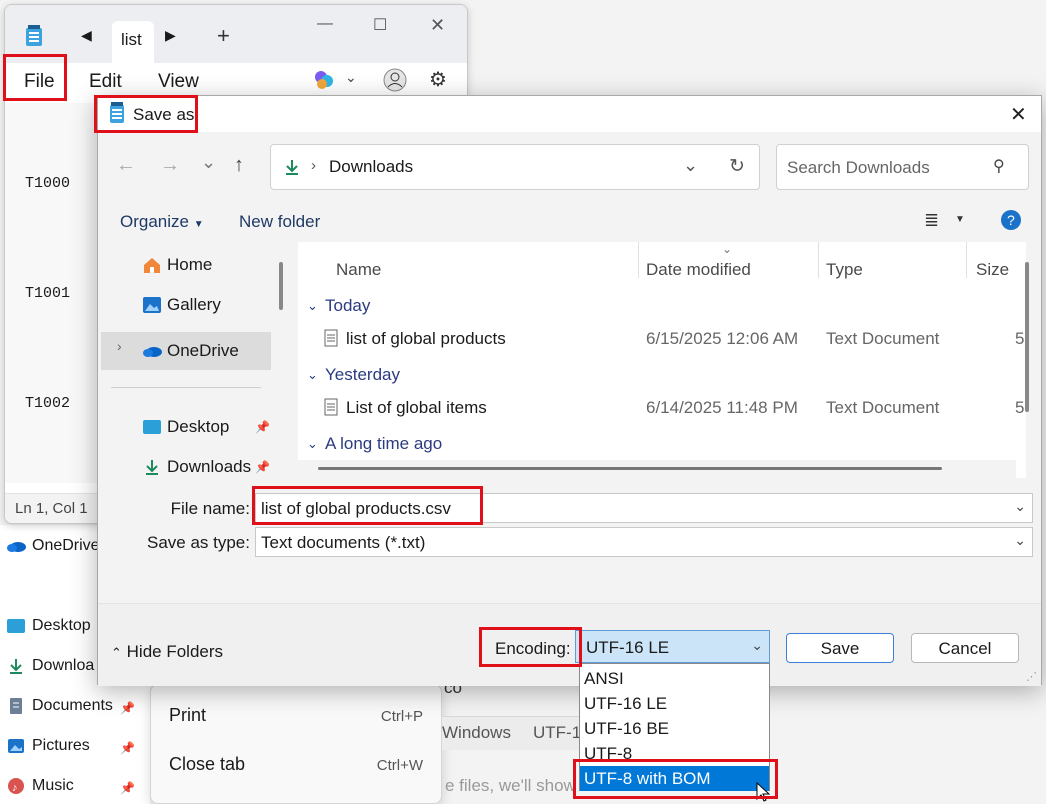 The width and height of the screenshot is (1046, 804). I want to click on forward-arrow-icon: →, so click(170, 165).